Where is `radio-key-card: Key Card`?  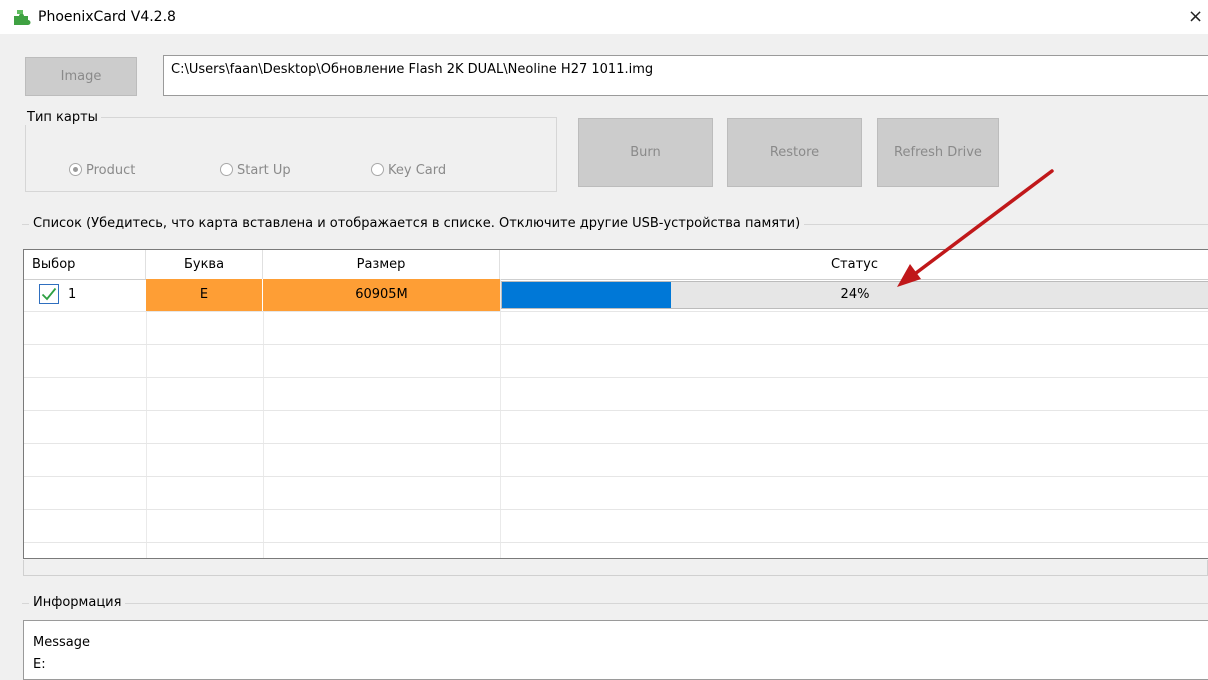
radio-key-card: Key Card is located at coordinates (408, 170).